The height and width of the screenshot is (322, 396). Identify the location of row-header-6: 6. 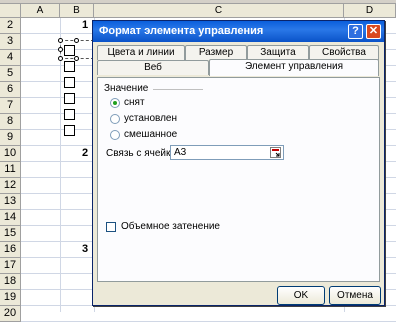
(10, 90).